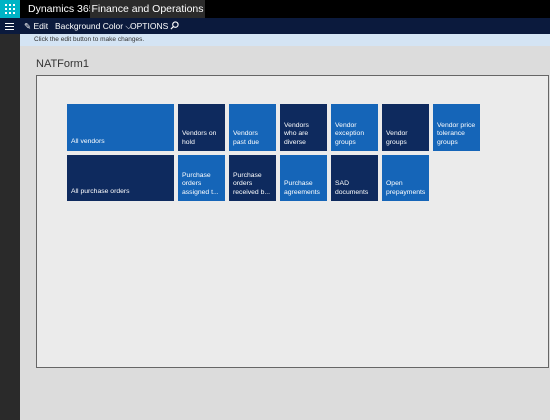 The height and width of the screenshot is (420, 550). Describe the element at coordinates (120, 127) in the screenshot. I see `tile-all-vendors: All vendors` at that location.